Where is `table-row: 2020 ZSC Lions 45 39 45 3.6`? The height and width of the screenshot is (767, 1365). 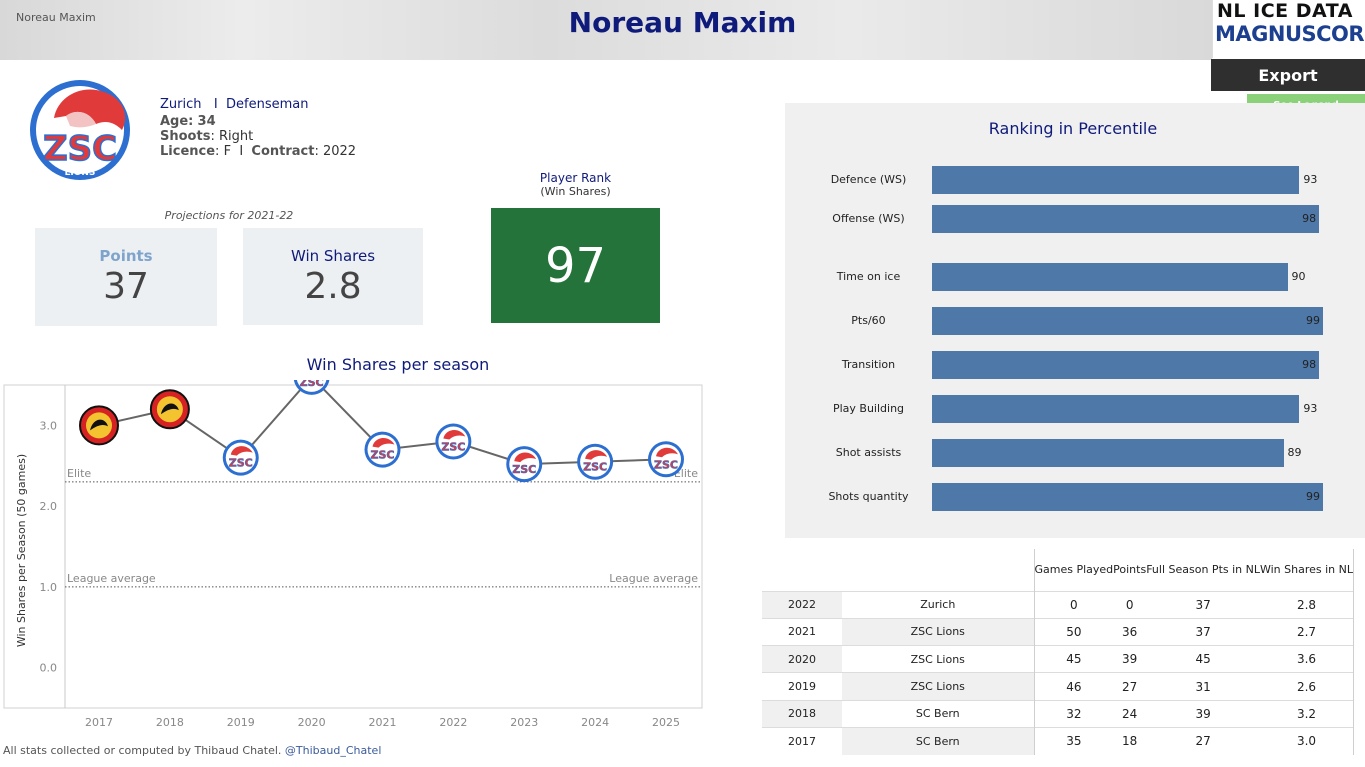 table-row: 2020 ZSC Lions 45 39 45 3.6 is located at coordinates (1058, 659).